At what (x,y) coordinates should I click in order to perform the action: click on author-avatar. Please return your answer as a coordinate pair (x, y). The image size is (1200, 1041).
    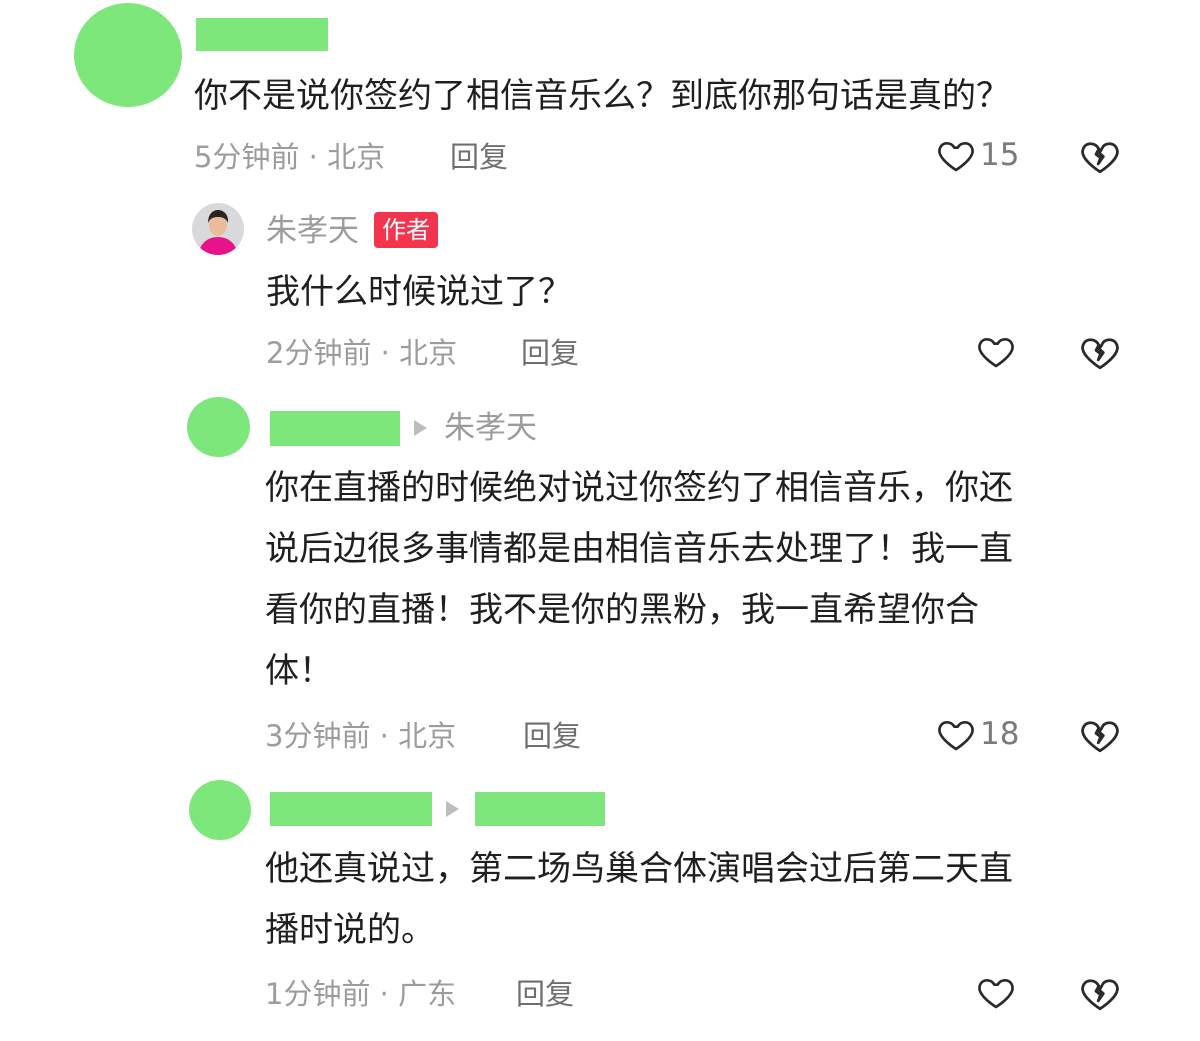
    Looking at the image, I should click on (218, 229).